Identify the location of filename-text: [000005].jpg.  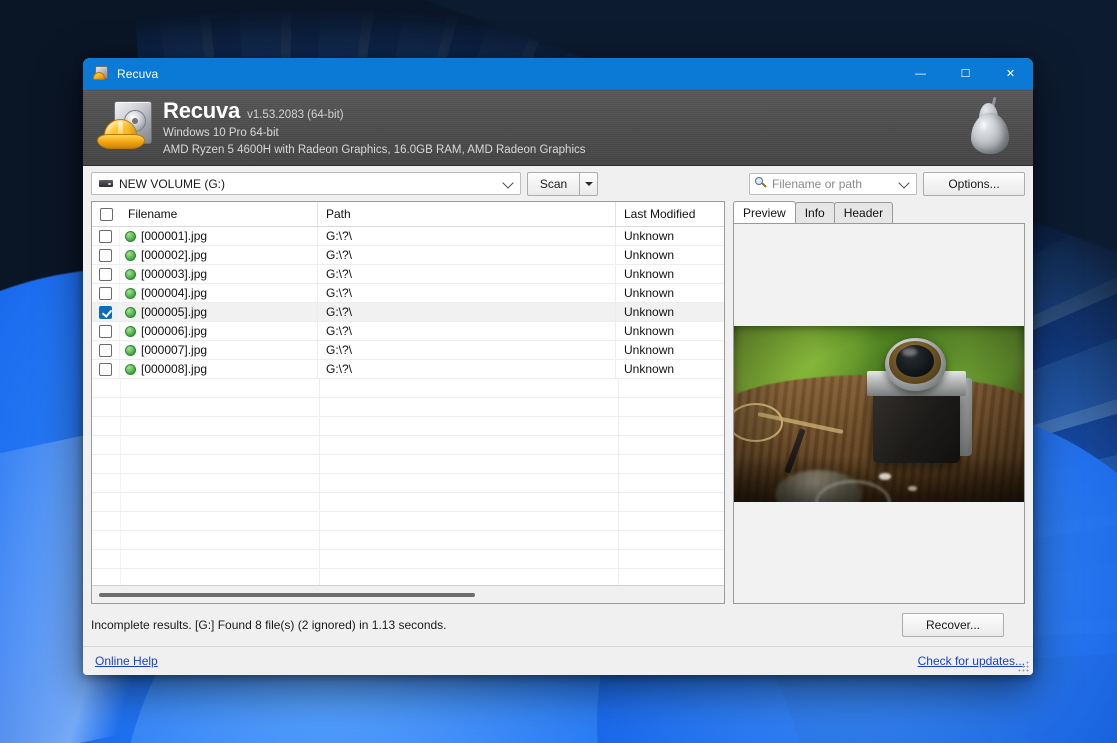
(174, 312).